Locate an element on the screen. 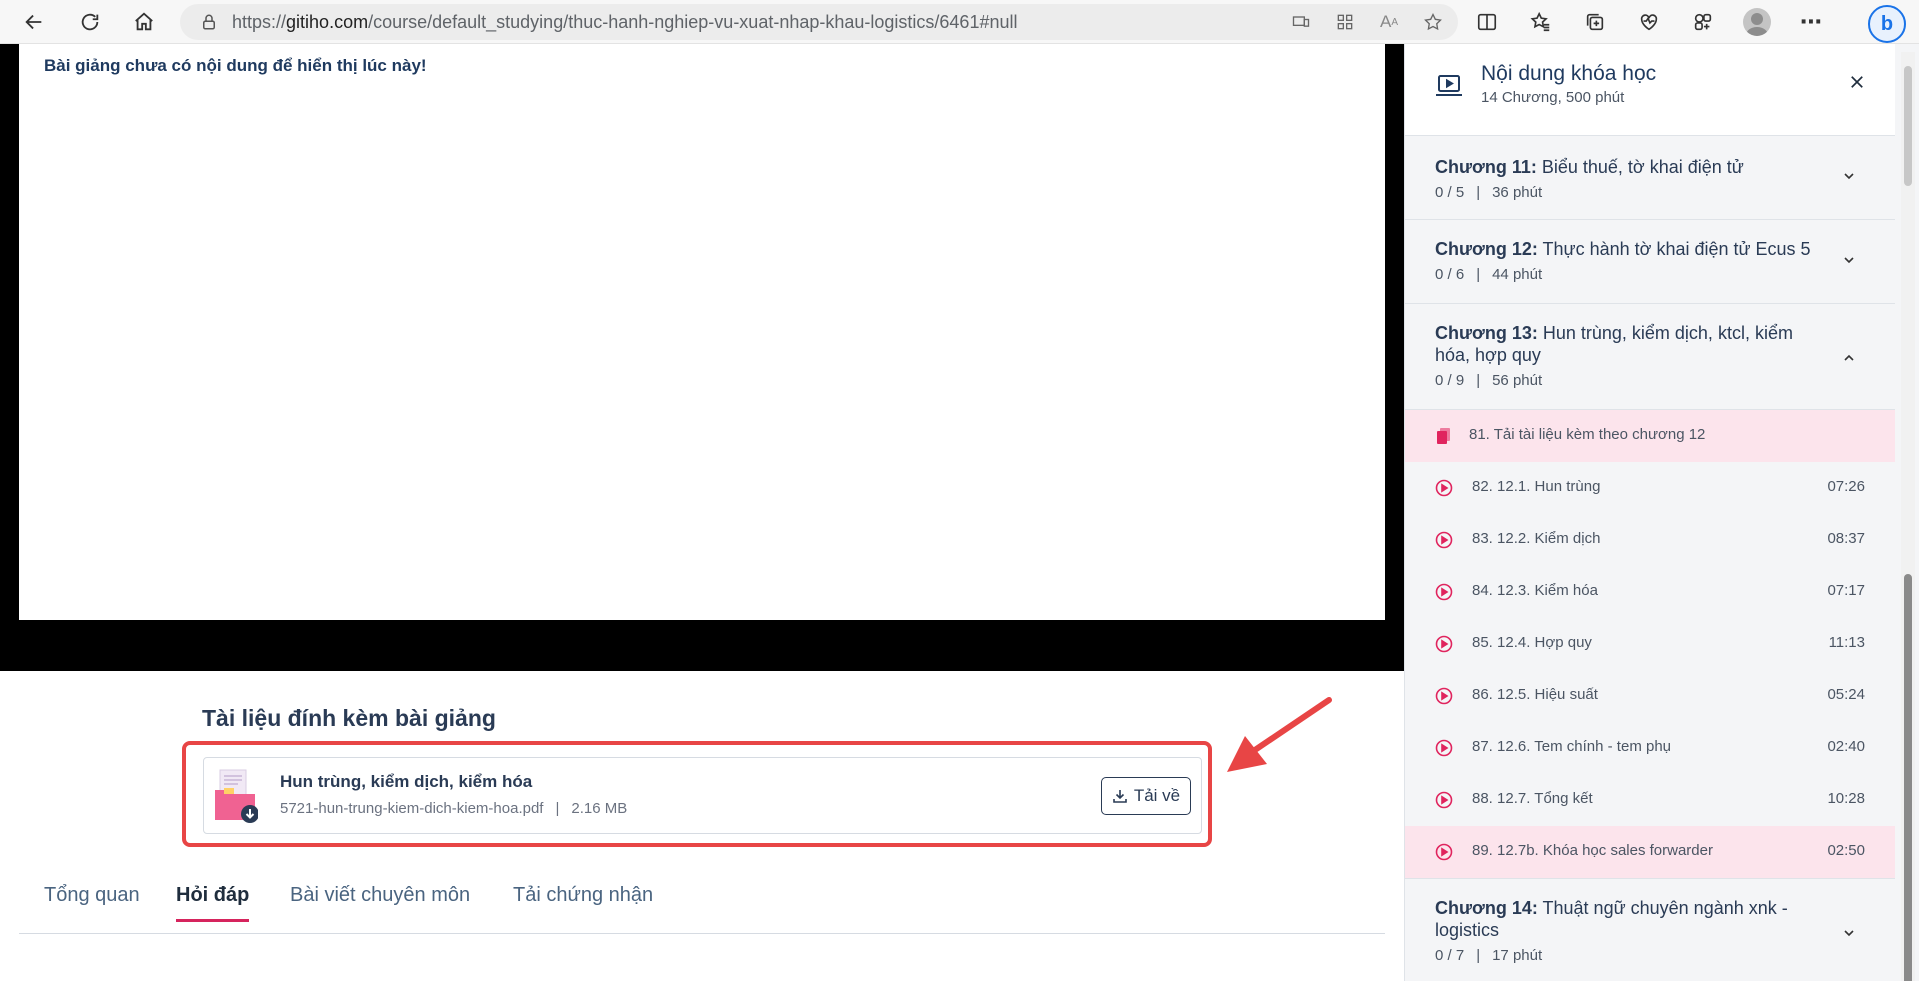 The image size is (1919, 981). profile-button is located at coordinates (1757, 22).